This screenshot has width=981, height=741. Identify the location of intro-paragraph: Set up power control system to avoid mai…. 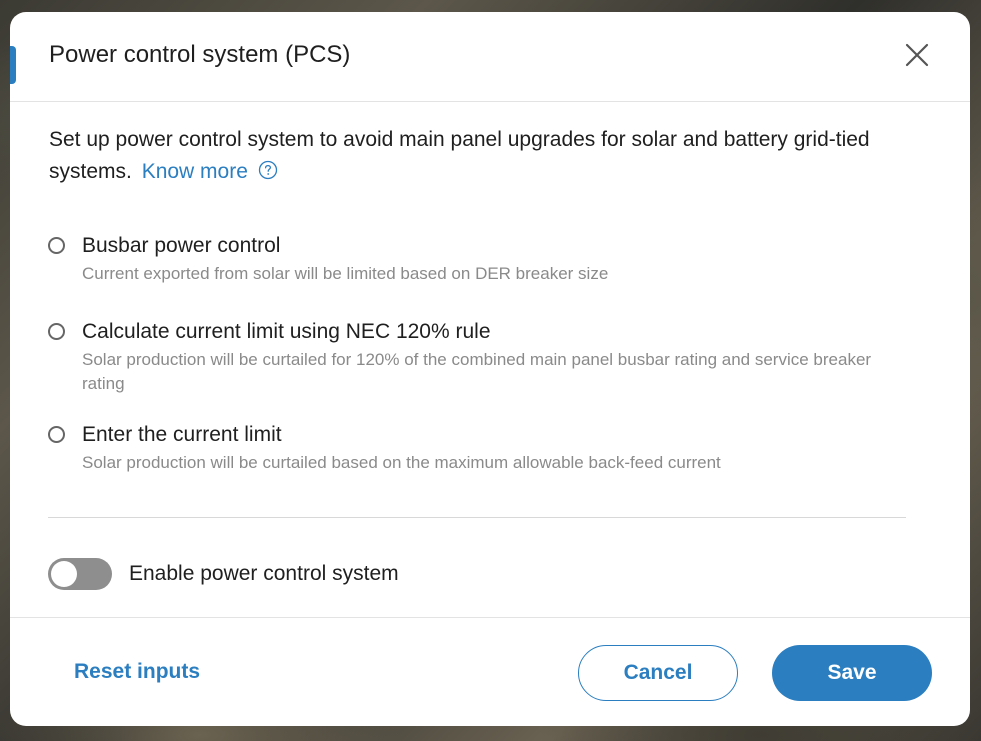
(479, 156).